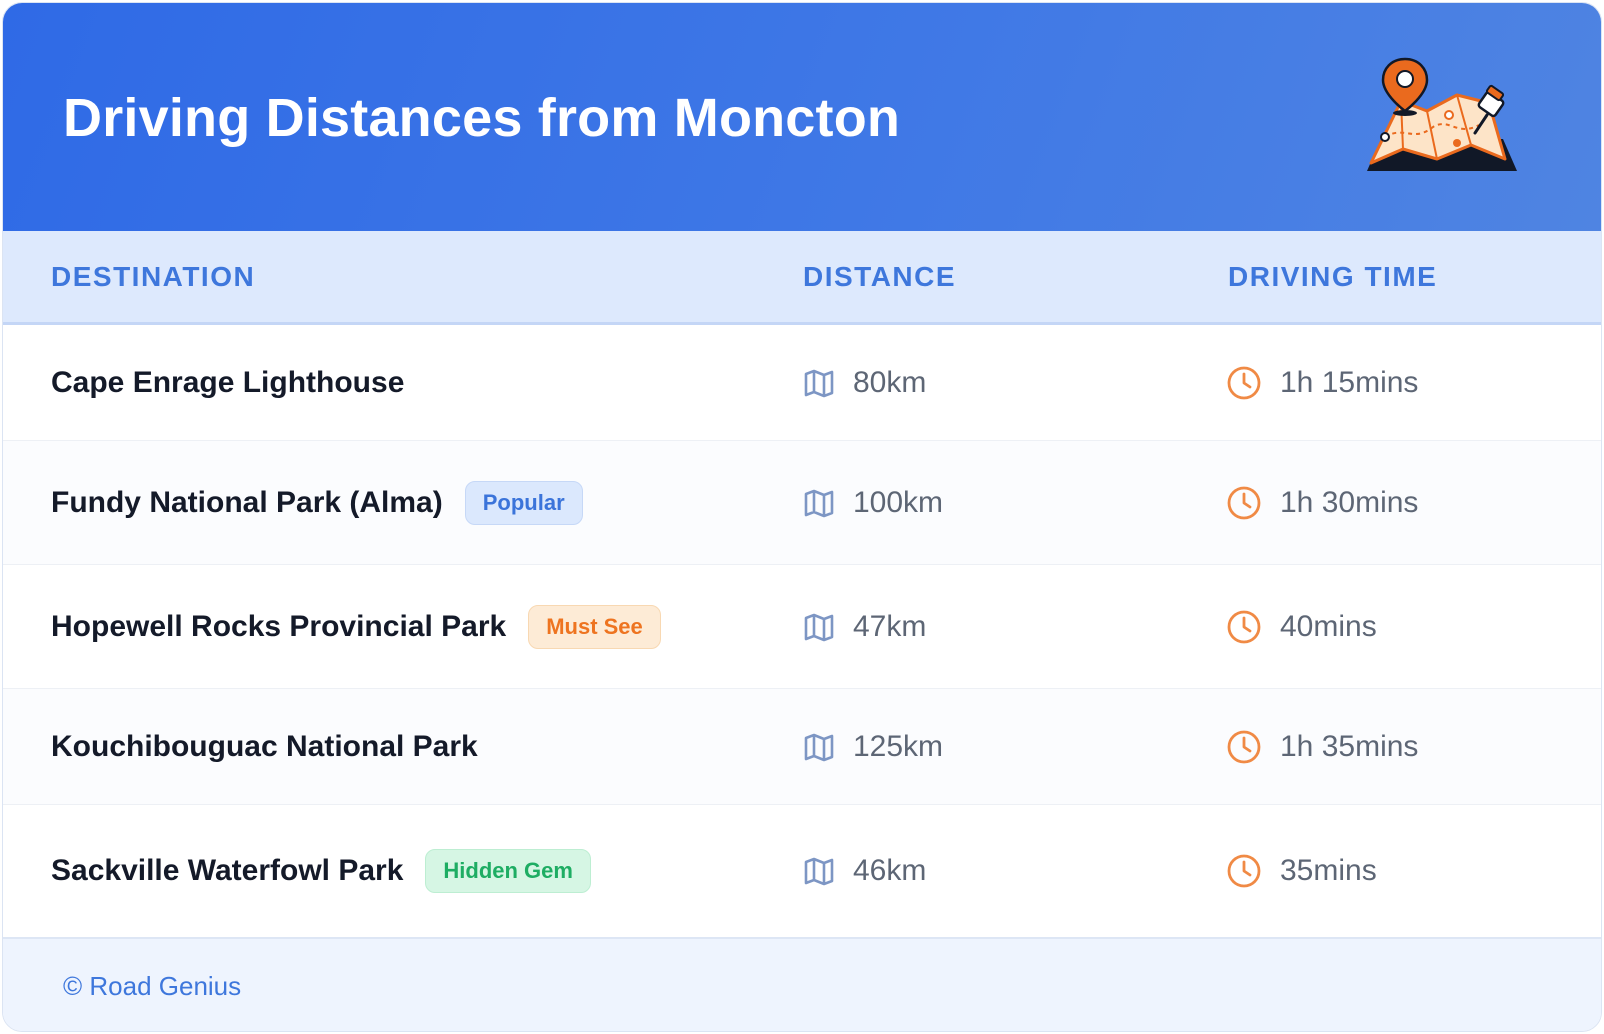 Image resolution: width=1604 pixels, height=1034 pixels. What do you see at coordinates (227, 870) in the screenshot?
I see `destination-name: Sackville Waterfowl Park` at bounding box center [227, 870].